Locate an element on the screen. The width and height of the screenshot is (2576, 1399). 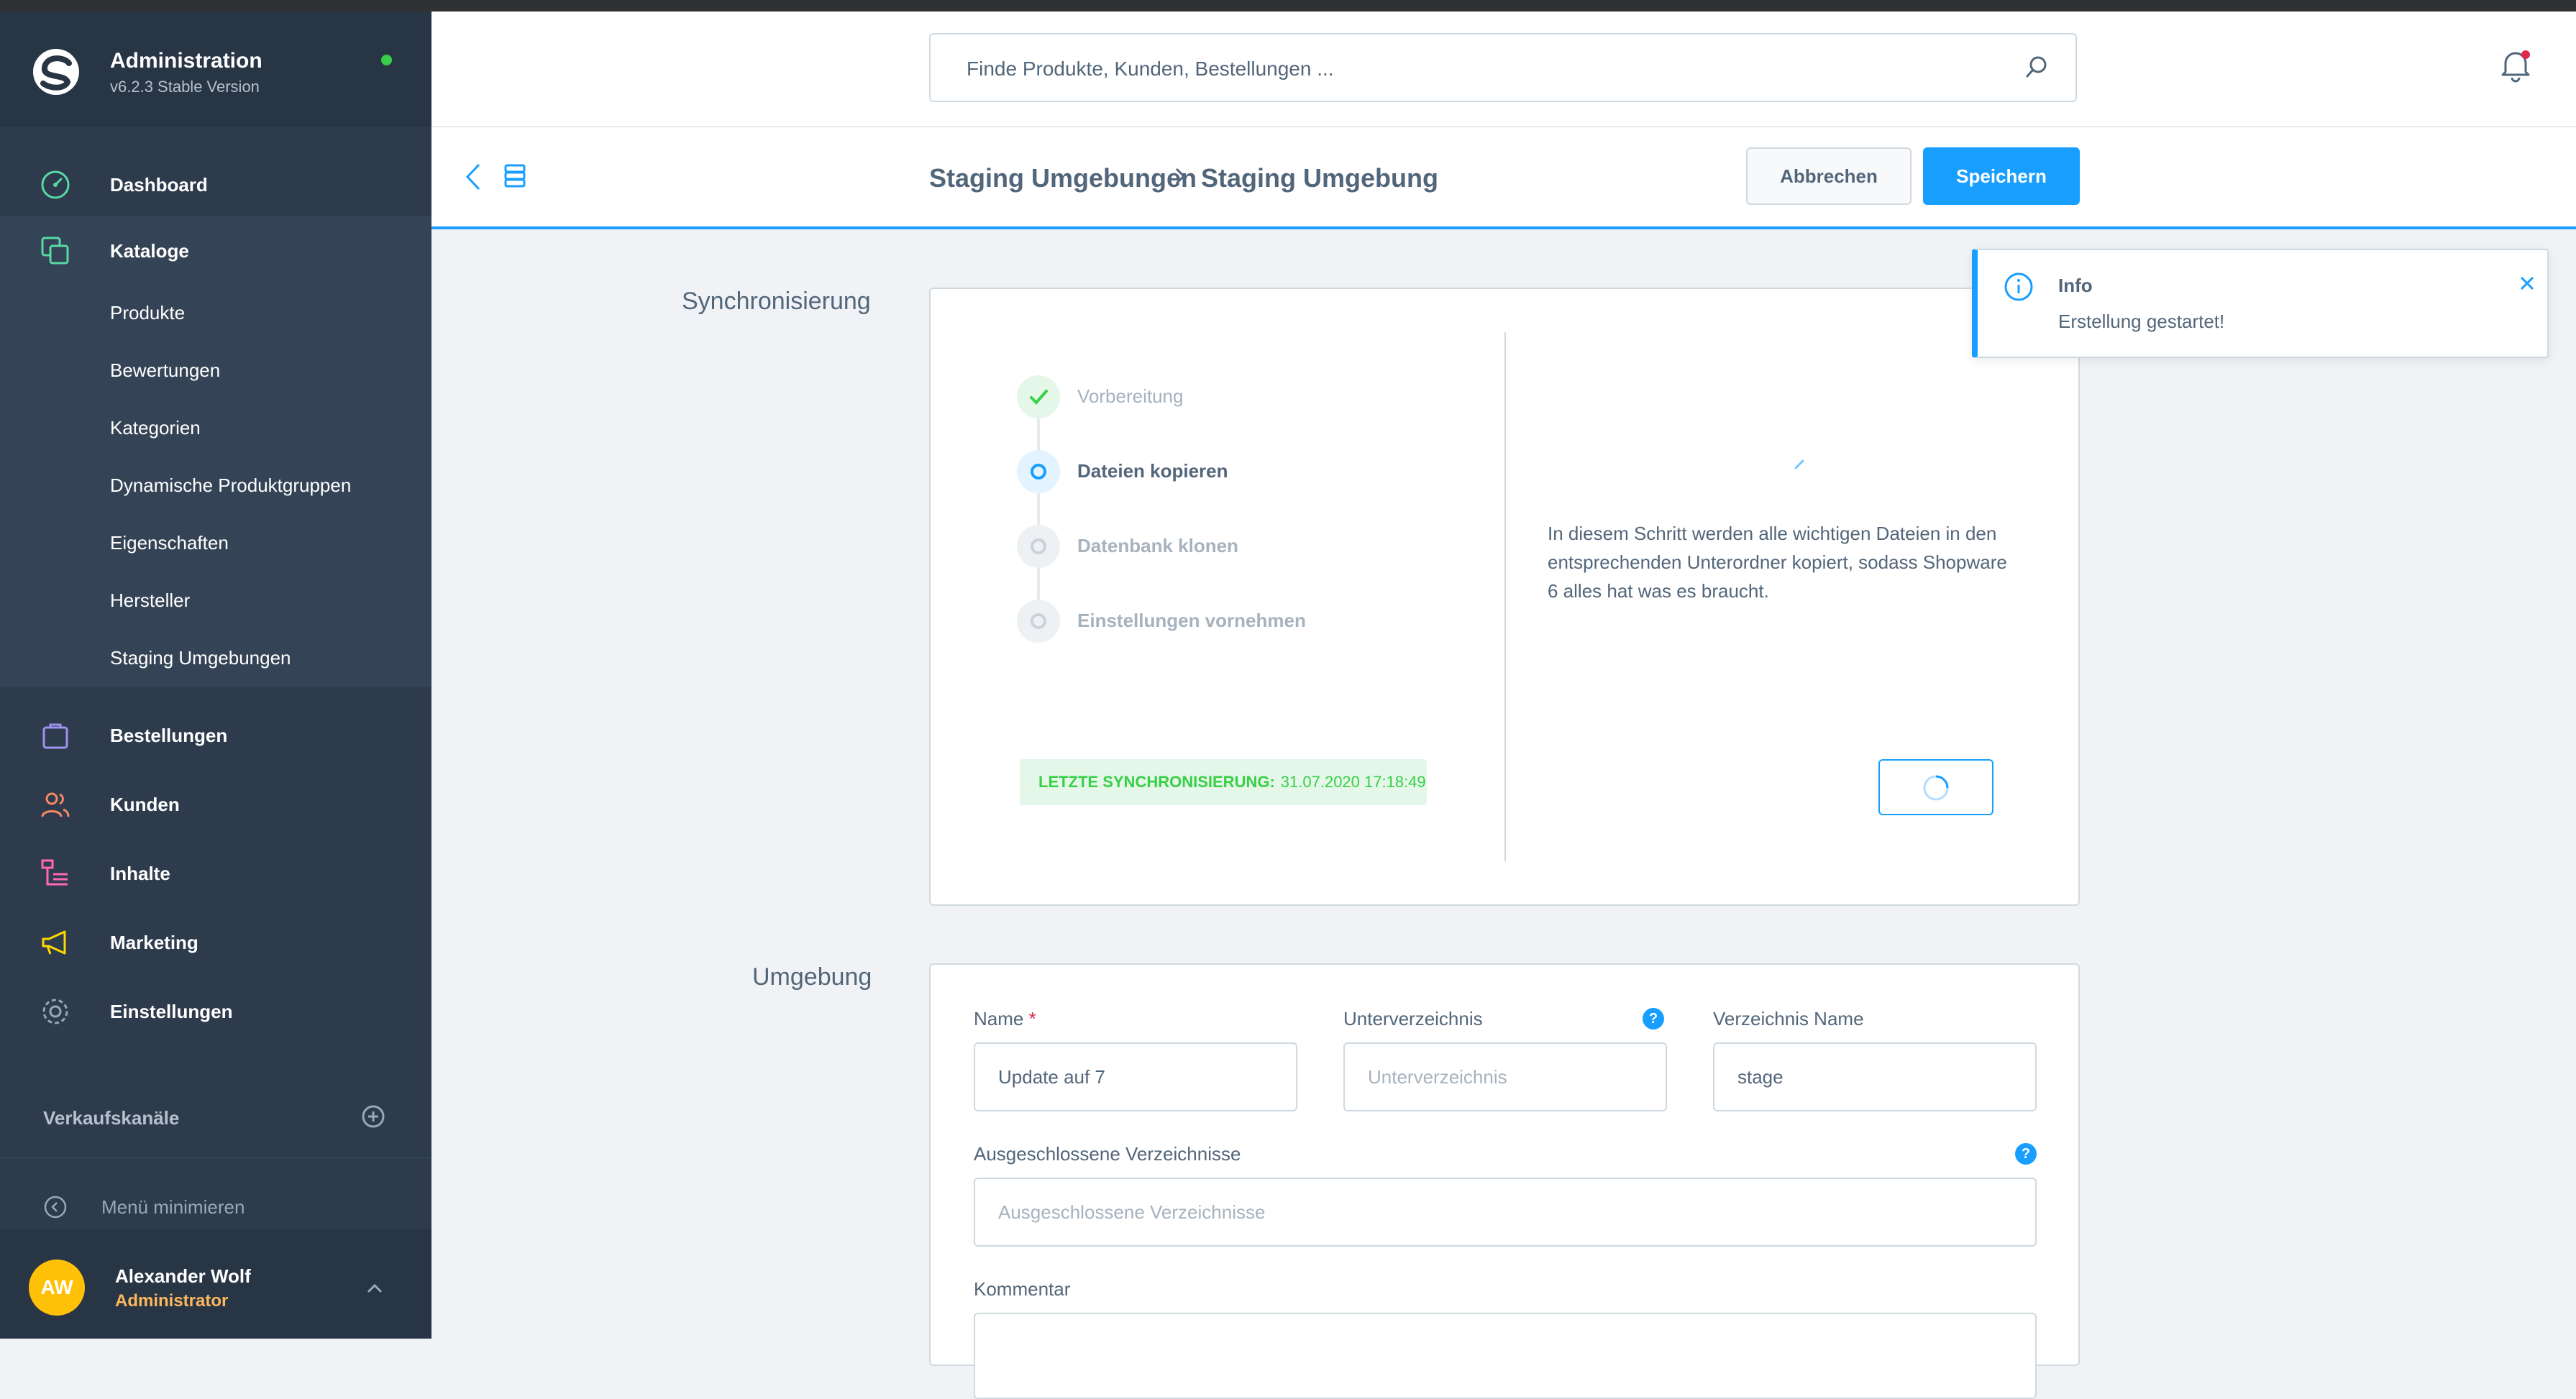
collapse-menu-icon is located at coordinates (55, 1207).